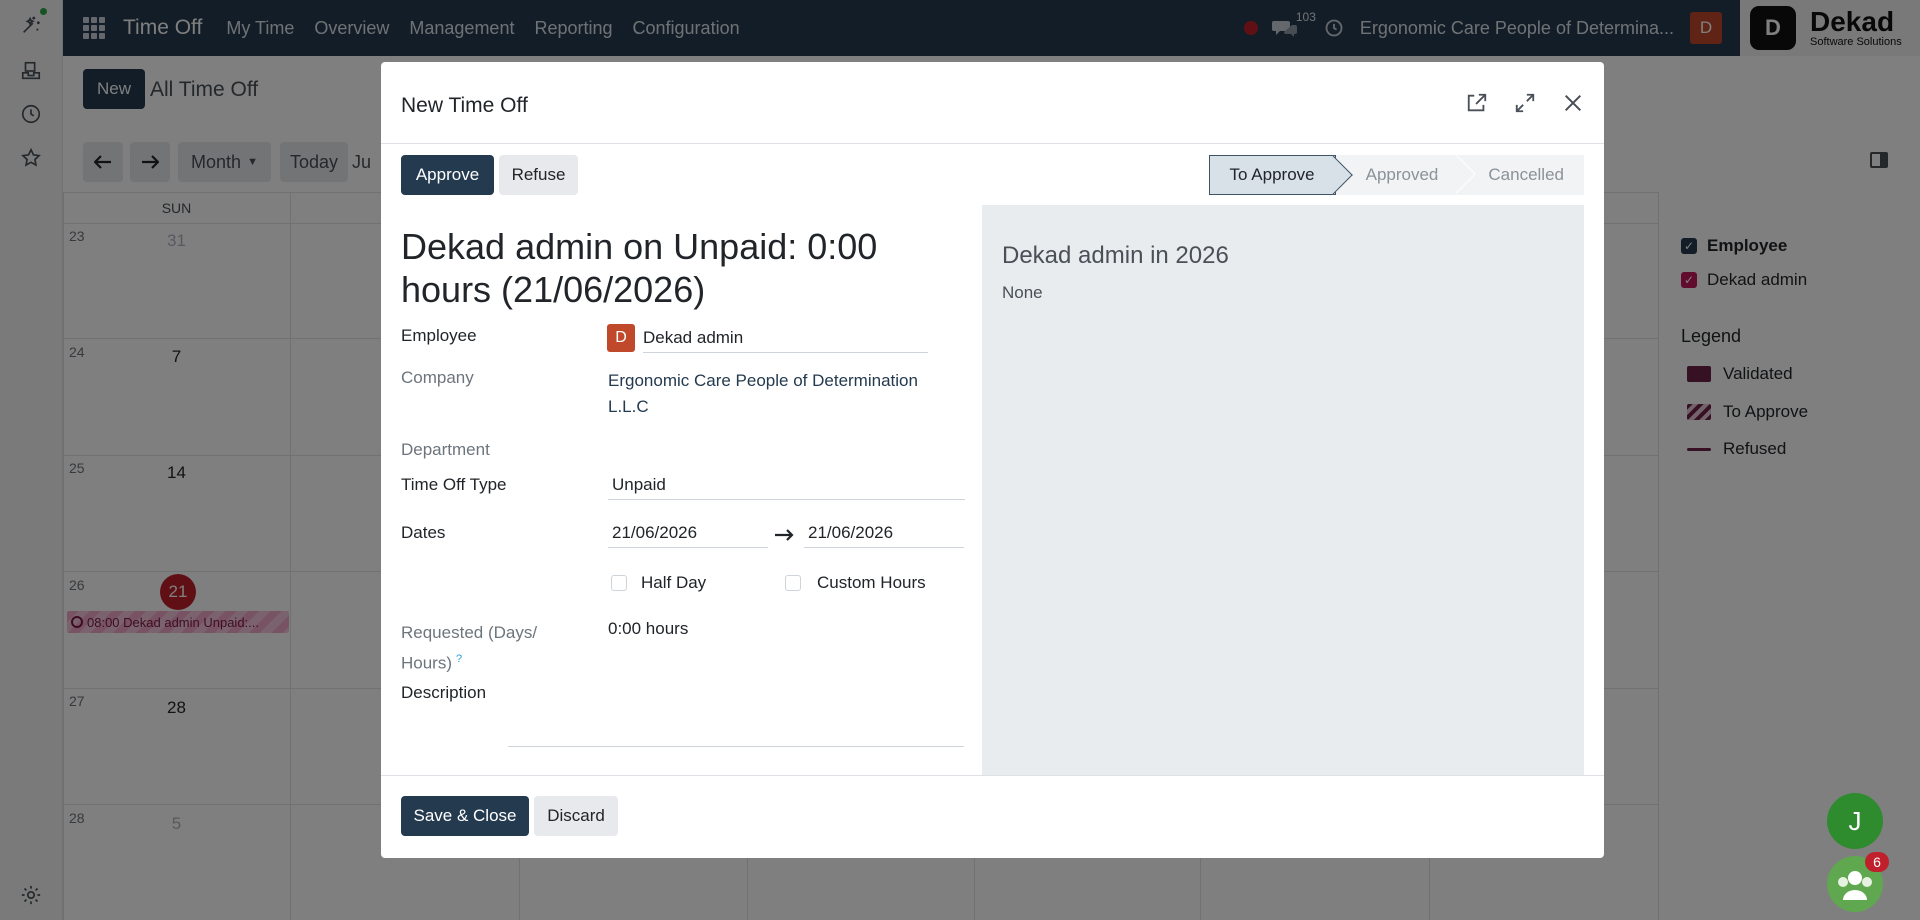  What do you see at coordinates (538, 175) in the screenshot?
I see `refuse-button: Refuse` at bounding box center [538, 175].